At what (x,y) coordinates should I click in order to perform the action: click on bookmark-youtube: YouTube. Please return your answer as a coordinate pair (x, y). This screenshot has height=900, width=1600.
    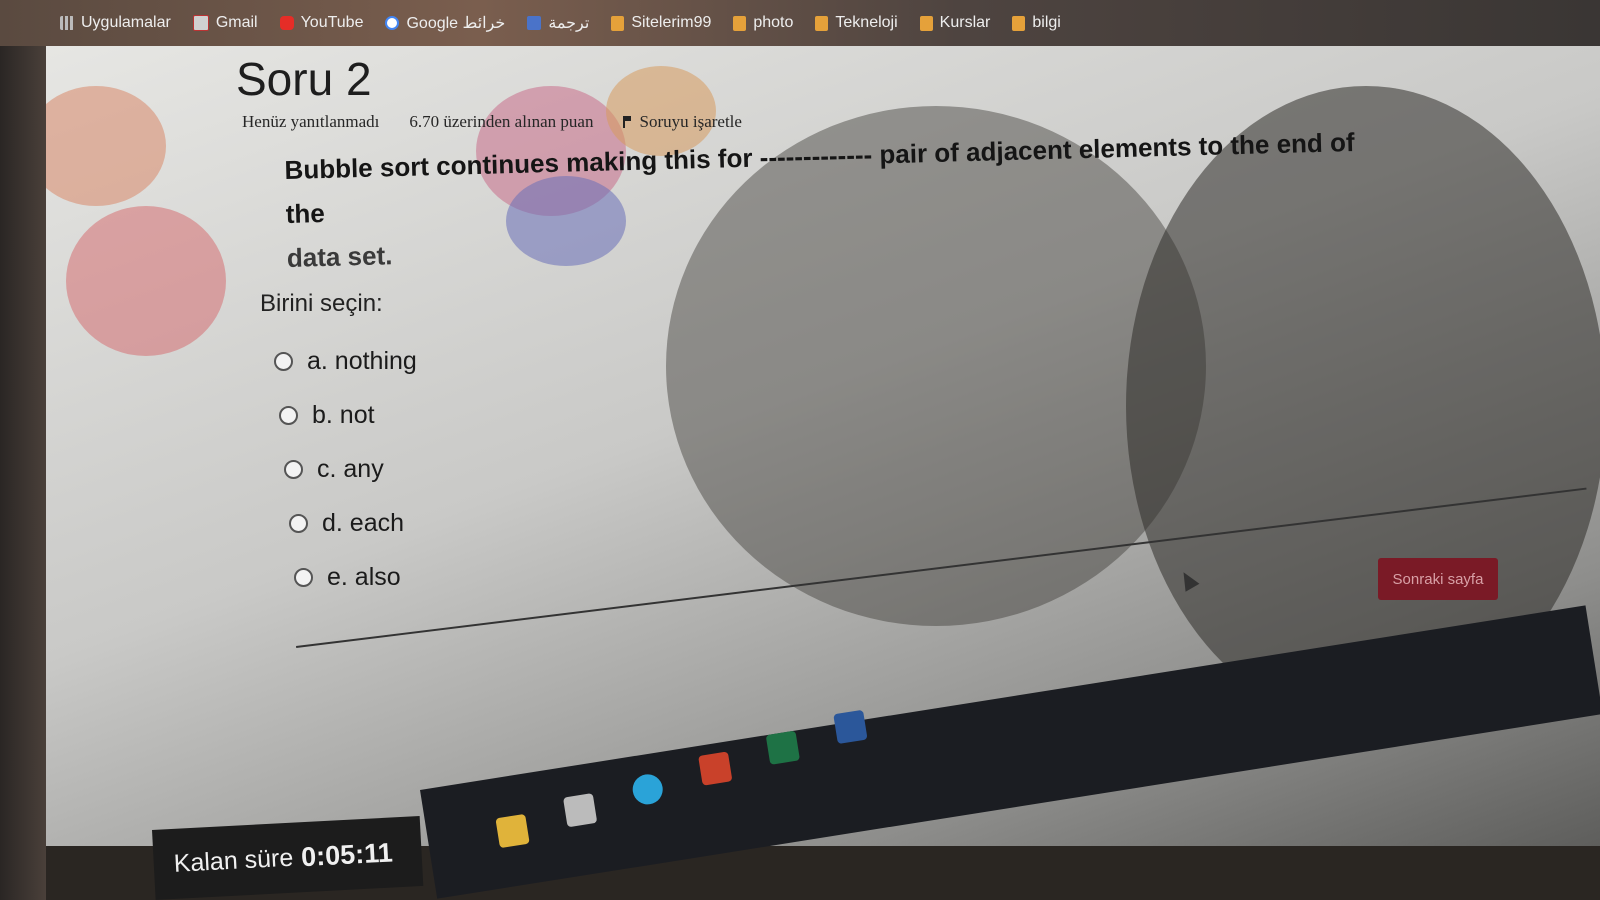
    Looking at the image, I should click on (321, 23).